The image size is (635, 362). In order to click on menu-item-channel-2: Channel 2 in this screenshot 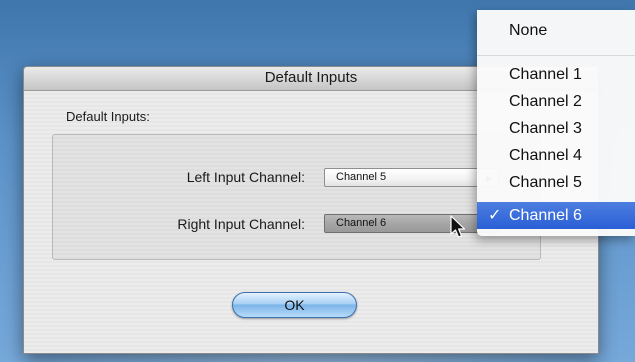, I will do `click(556, 101)`.